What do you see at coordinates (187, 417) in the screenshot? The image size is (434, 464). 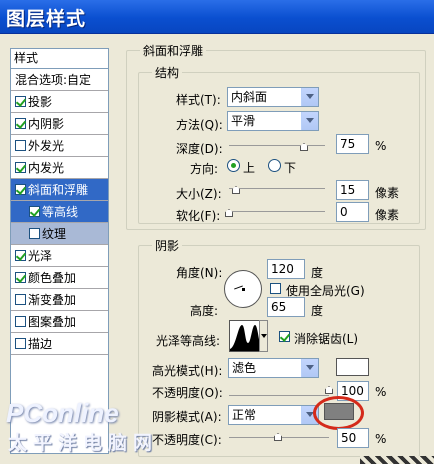 I see `shadow-mode-label: 阴影模式(A):` at bounding box center [187, 417].